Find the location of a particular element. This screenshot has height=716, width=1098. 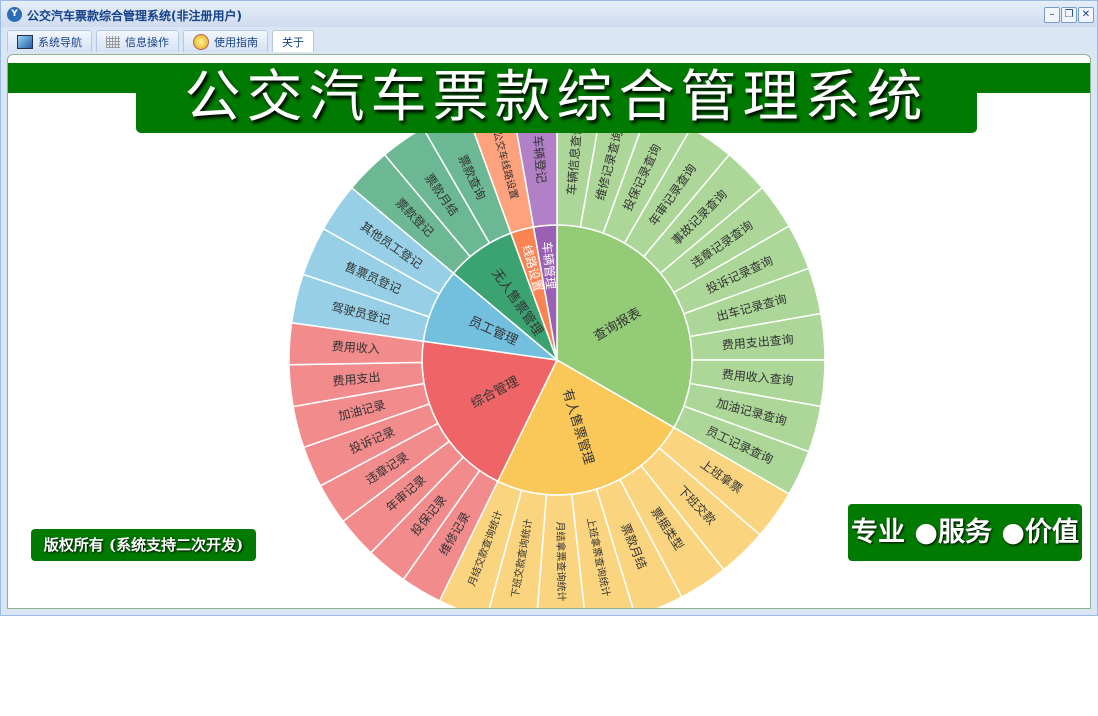

minimize-button: – is located at coordinates (1052, 15).